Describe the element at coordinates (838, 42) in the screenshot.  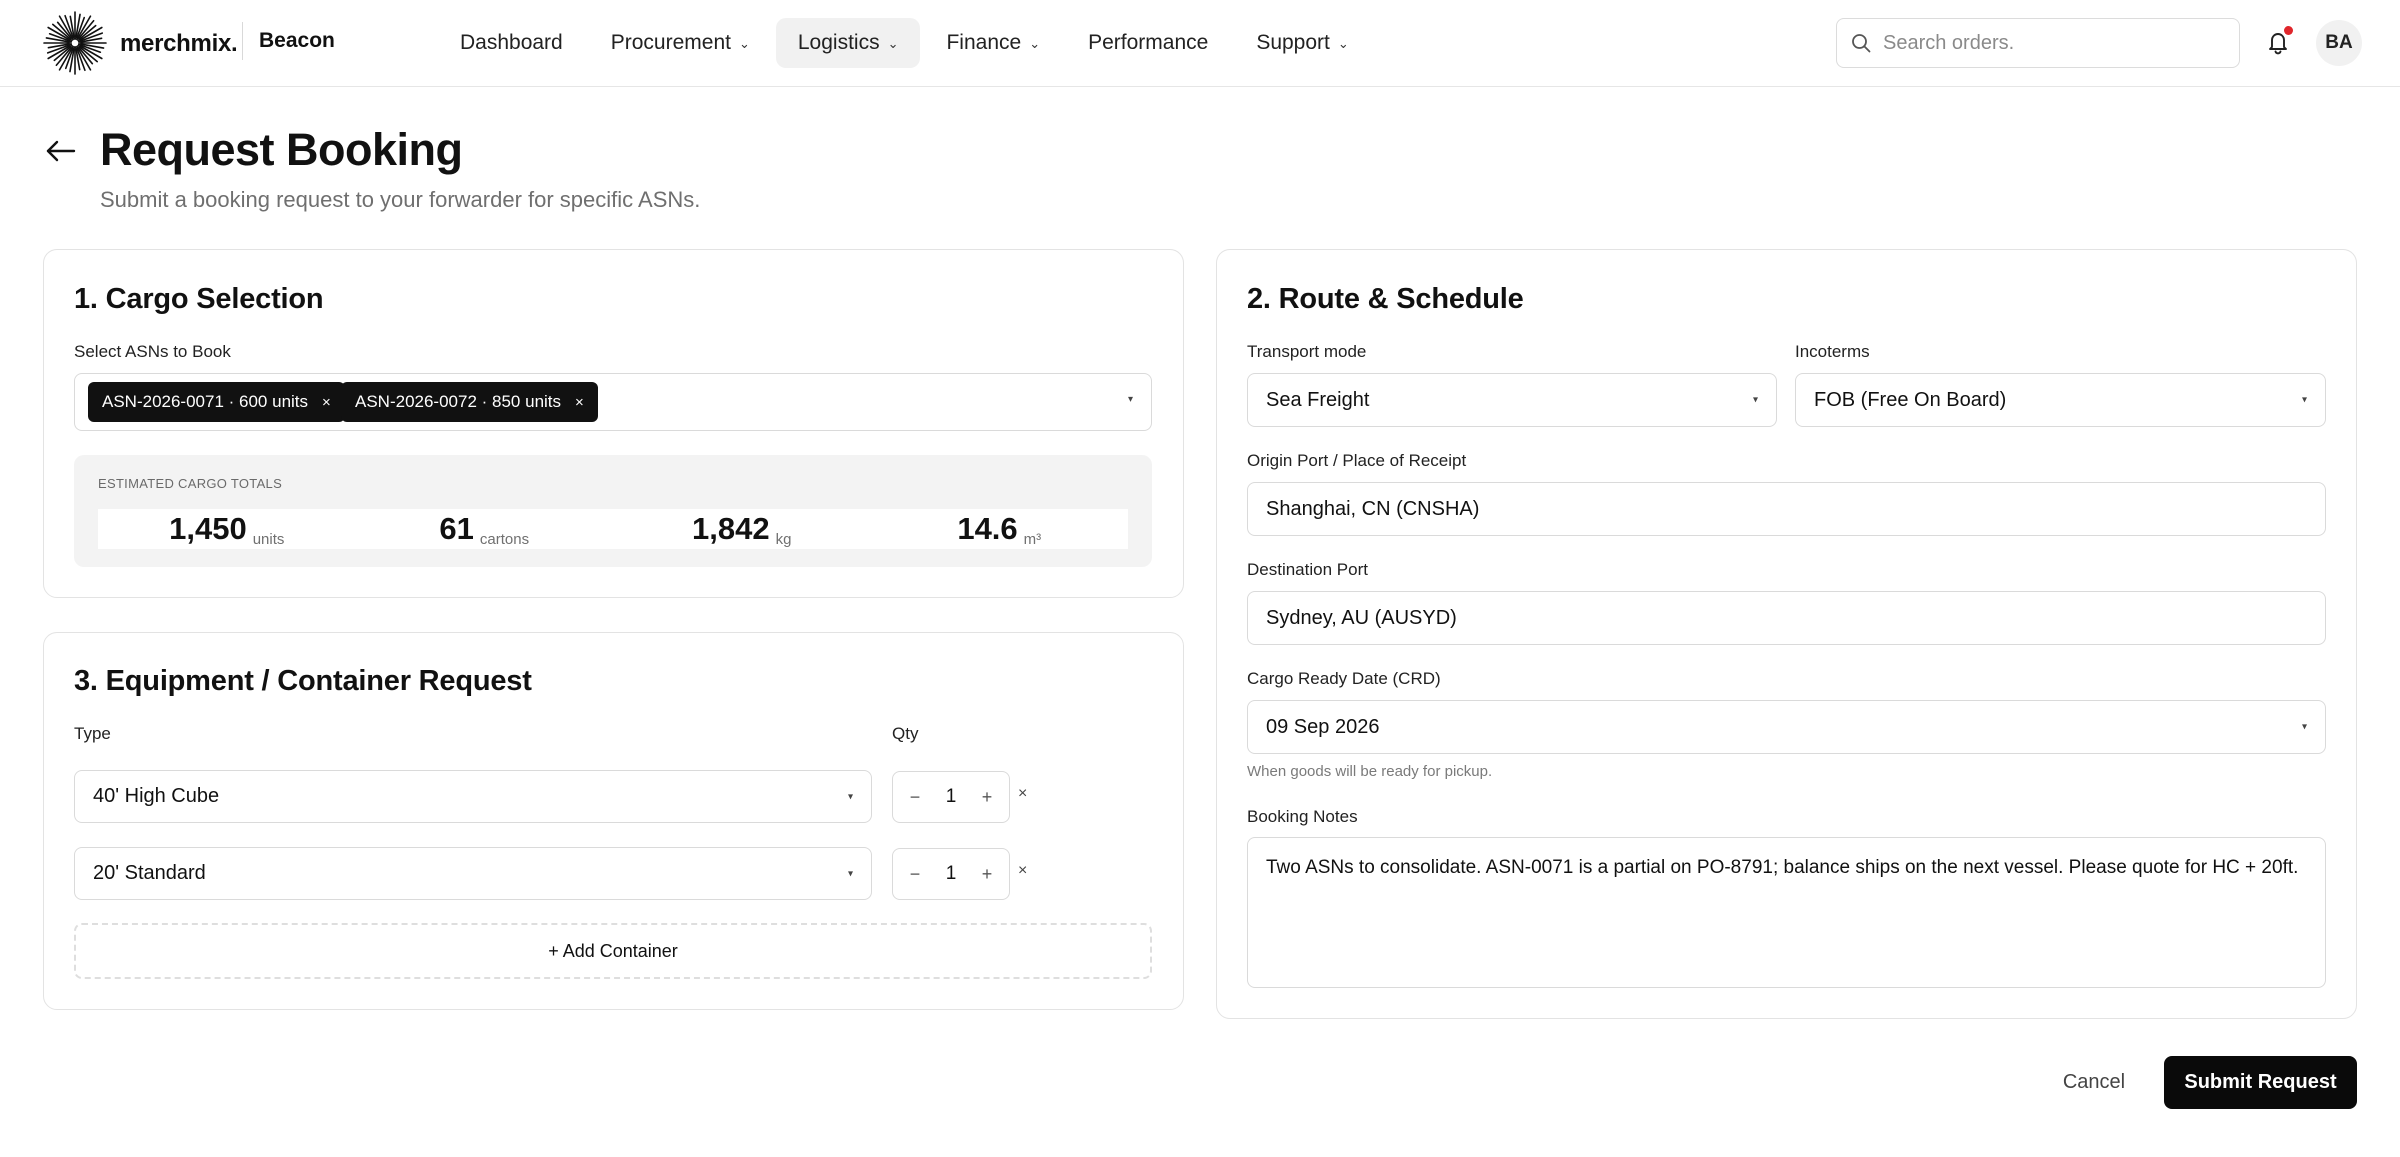
I see `nav-item-label: Logistics` at that location.